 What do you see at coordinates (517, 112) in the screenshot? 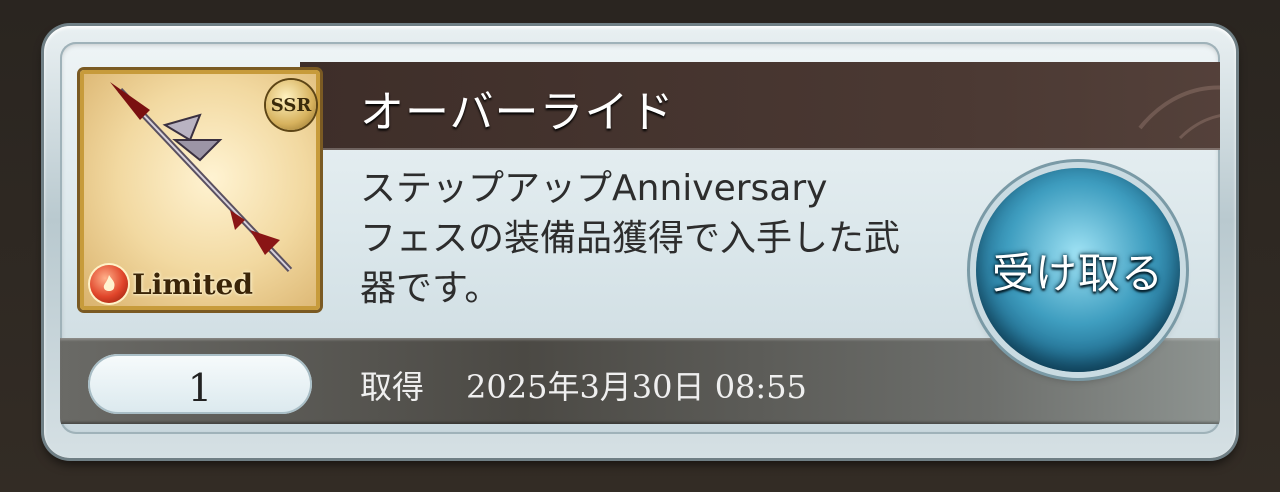
I see `item-title: オーバーライド` at bounding box center [517, 112].